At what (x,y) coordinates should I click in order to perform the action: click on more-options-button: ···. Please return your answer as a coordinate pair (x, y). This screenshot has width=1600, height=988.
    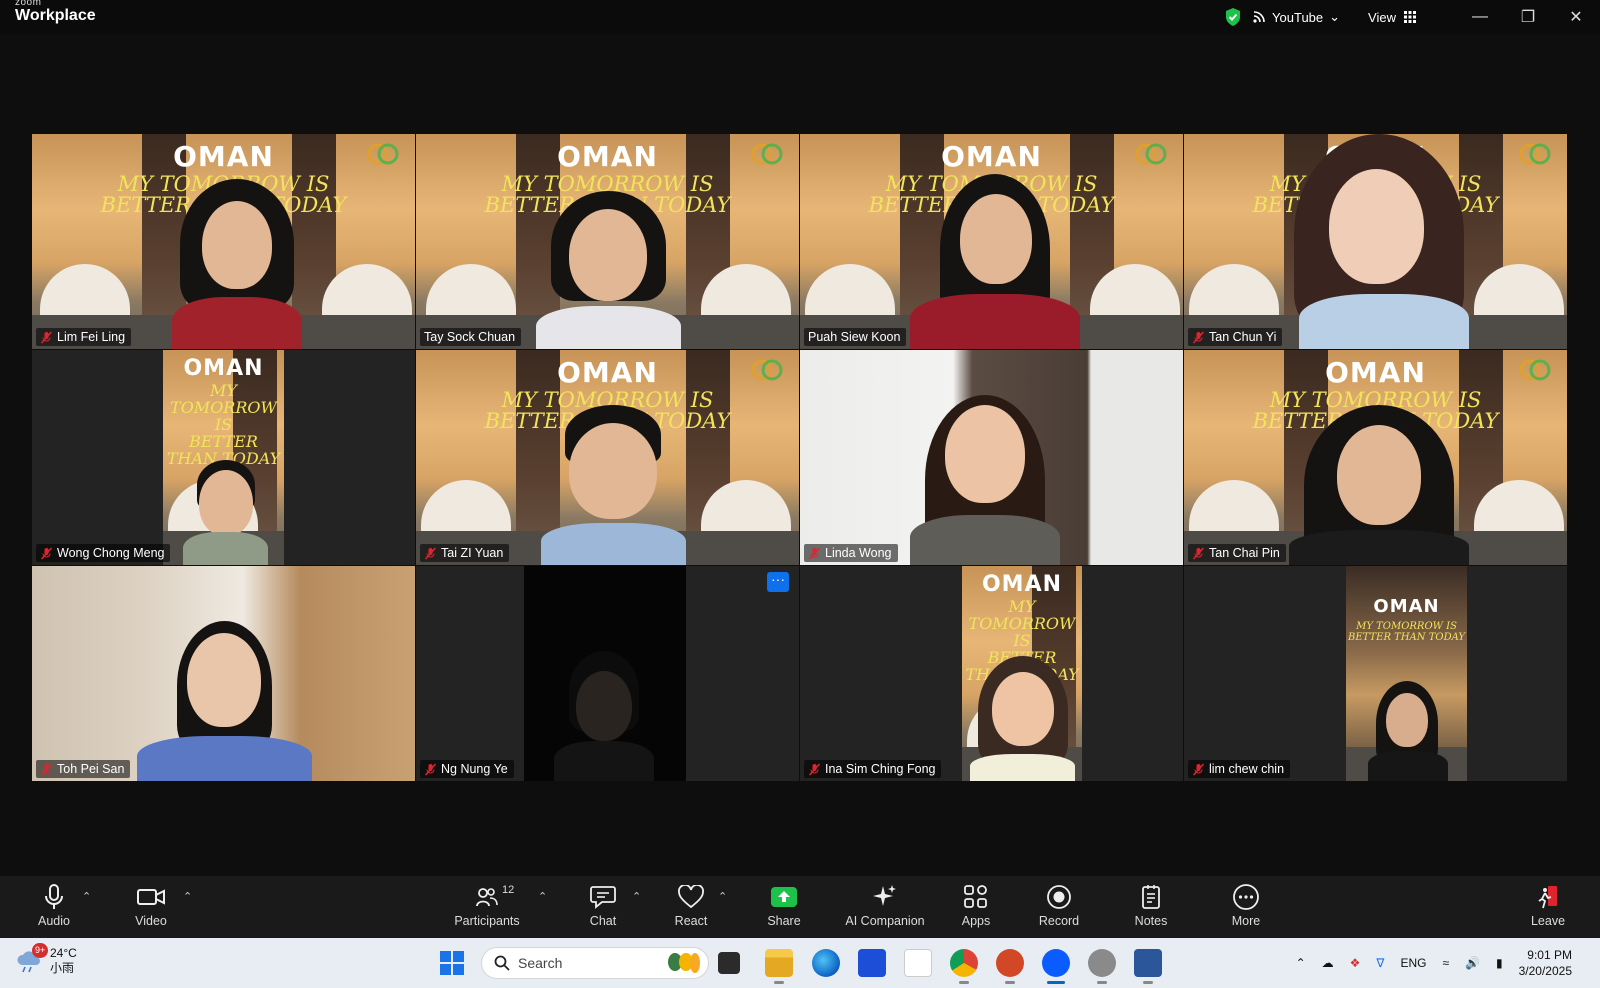
    Looking at the image, I should click on (778, 582).